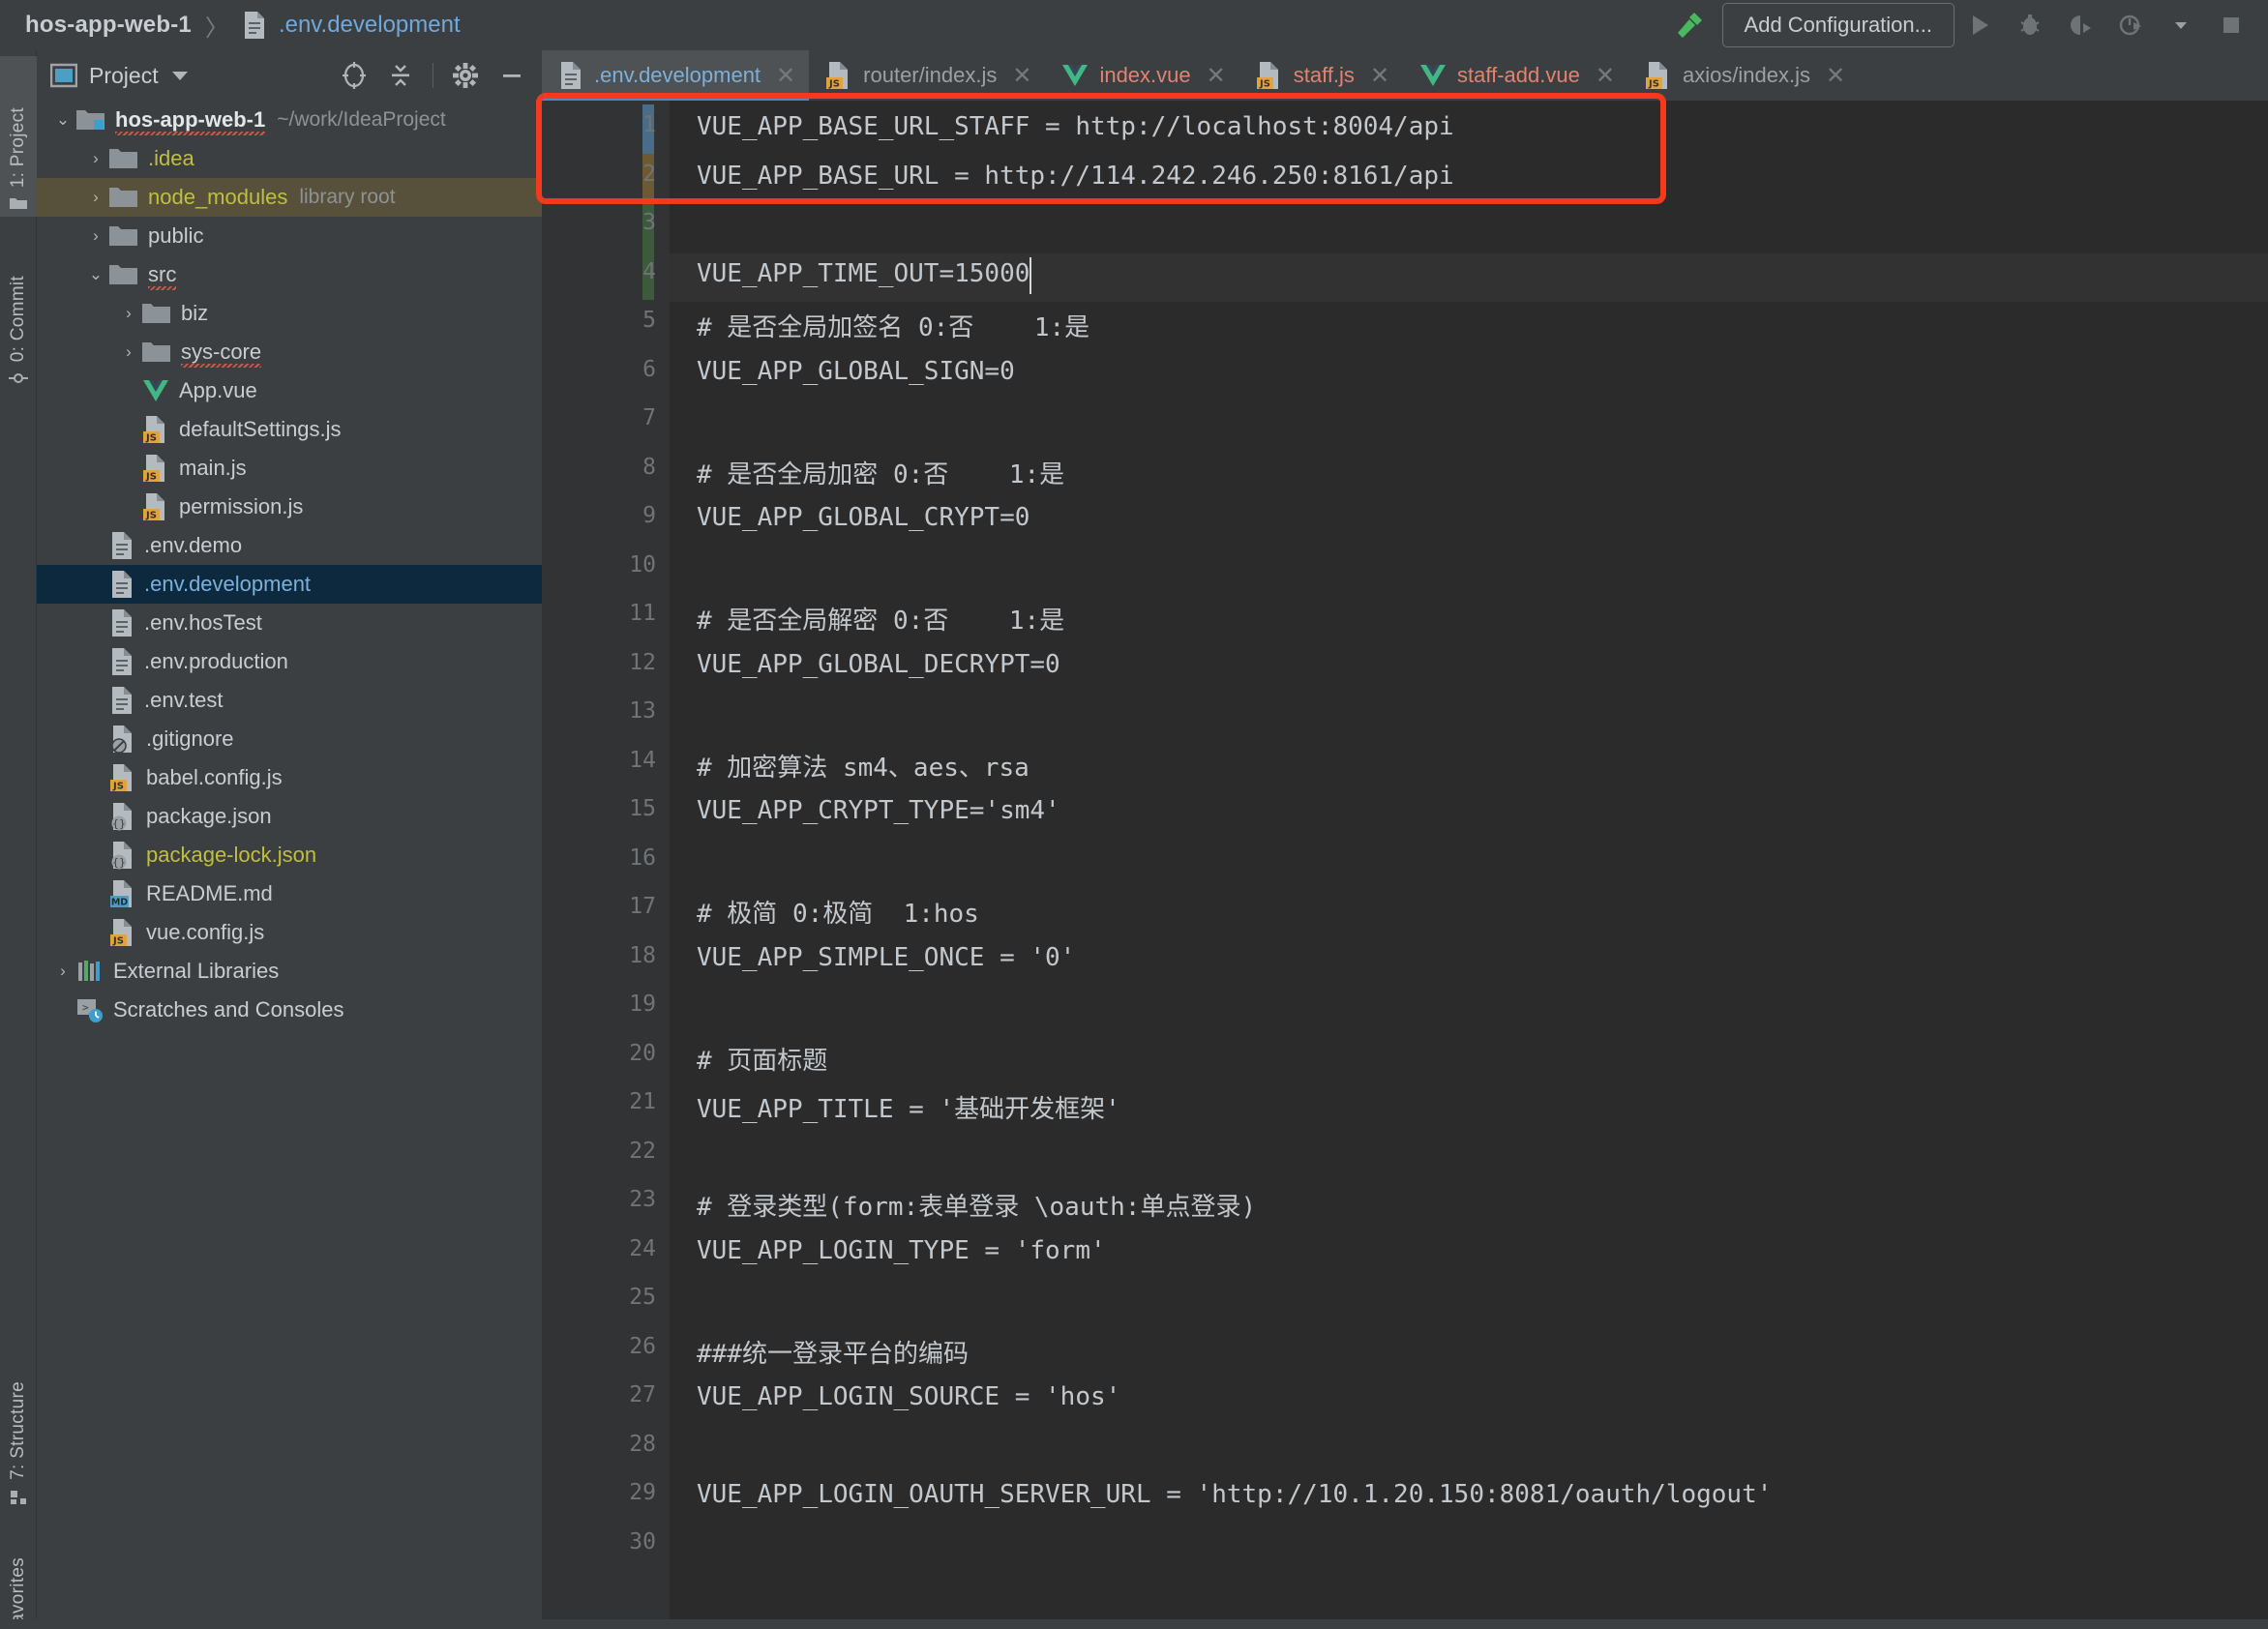  What do you see at coordinates (2080, 25) in the screenshot?
I see `run-with-coverage-icon` at bounding box center [2080, 25].